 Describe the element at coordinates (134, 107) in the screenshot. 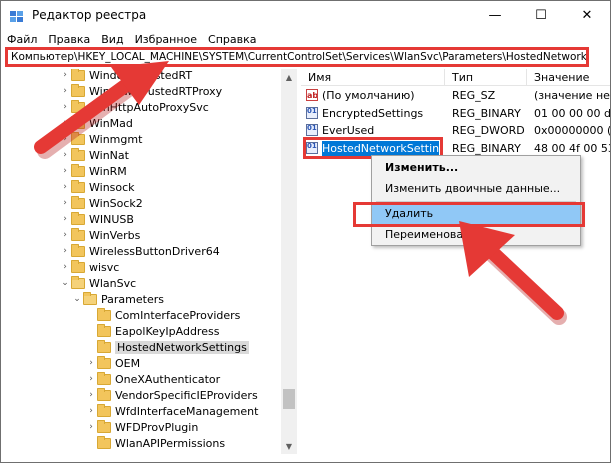

I see `tree-item: › WinHttpAutoProxySvc` at that location.